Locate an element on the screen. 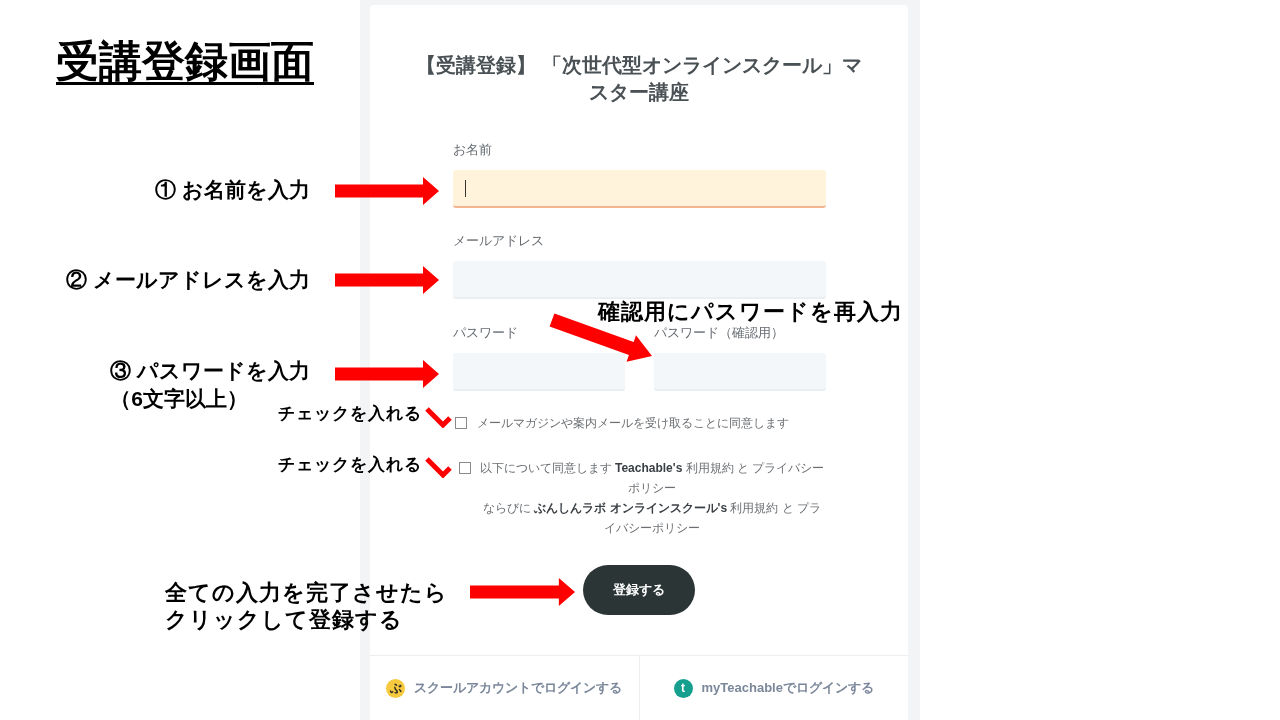  login-link: t myTeachableでログインする is located at coordinates (773, 688).